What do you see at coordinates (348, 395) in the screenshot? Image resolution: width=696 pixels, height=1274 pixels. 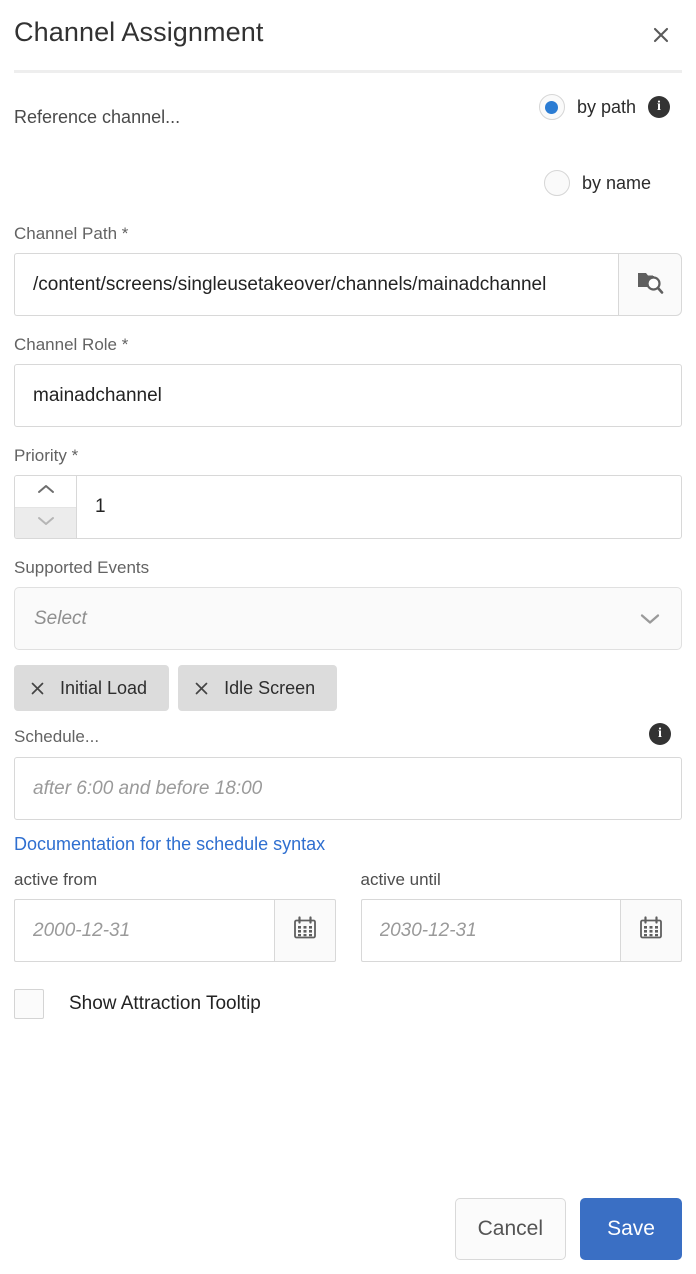 I see `channel-role-input` at bounding box center [348, 395].